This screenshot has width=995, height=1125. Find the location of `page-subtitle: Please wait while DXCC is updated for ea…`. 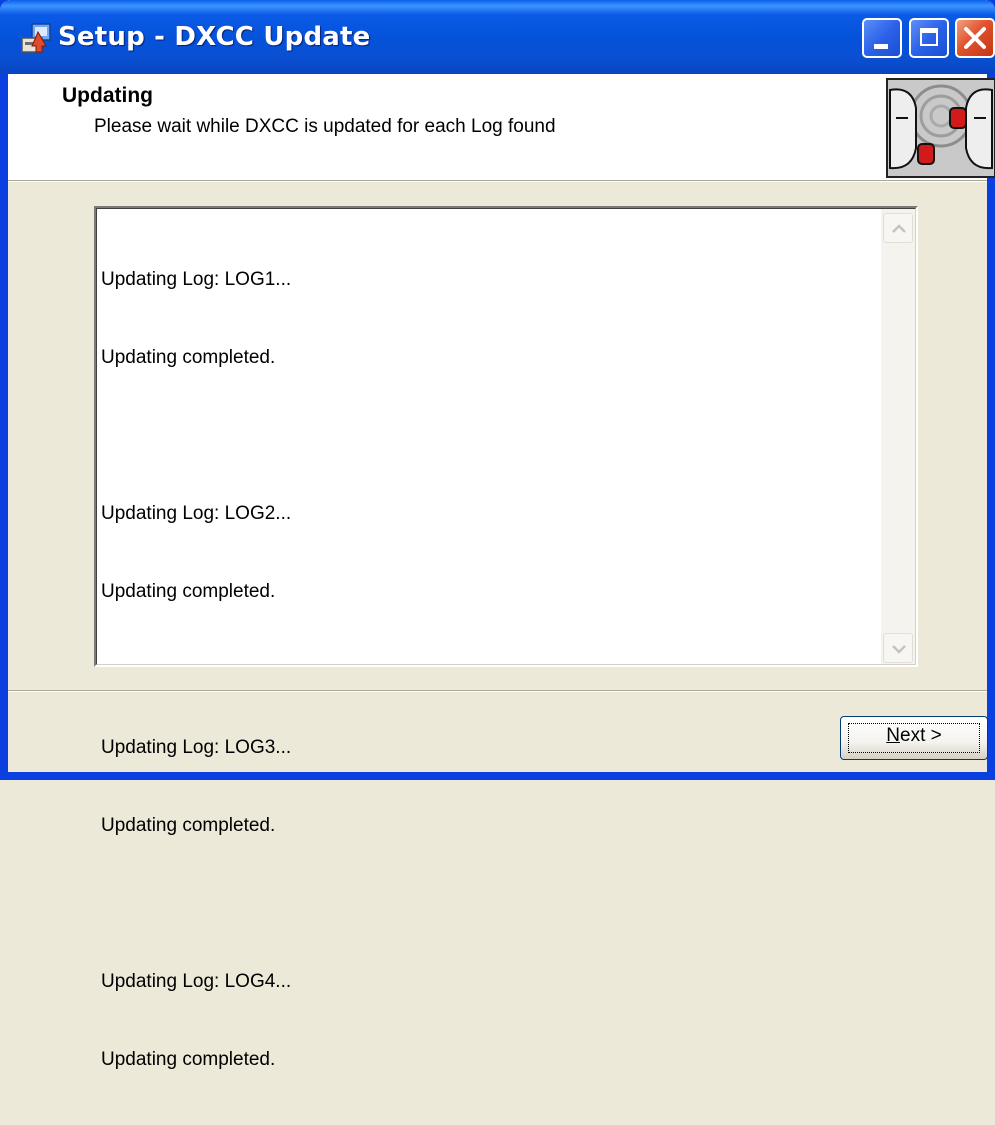

page-subtitle: Please wait while DXCC is updated for ea… is located at coordinates (325, 126).